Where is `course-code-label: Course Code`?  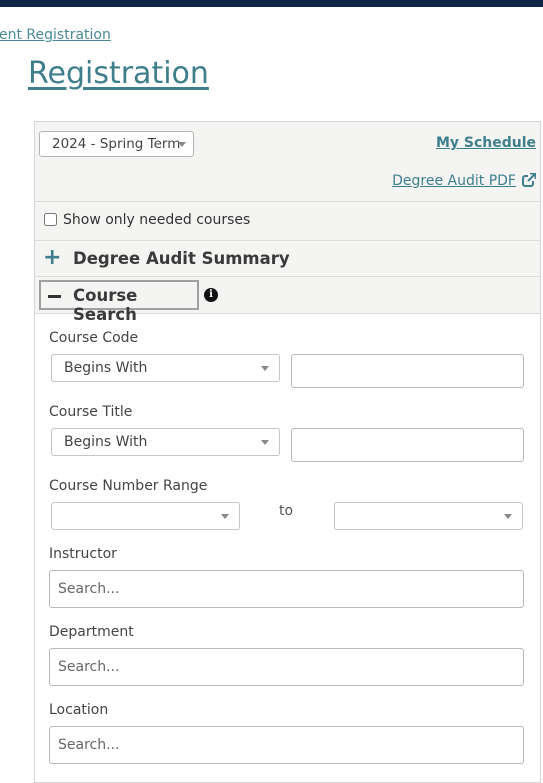
course-code-label: Course Code is located at coordinates (94, 338).